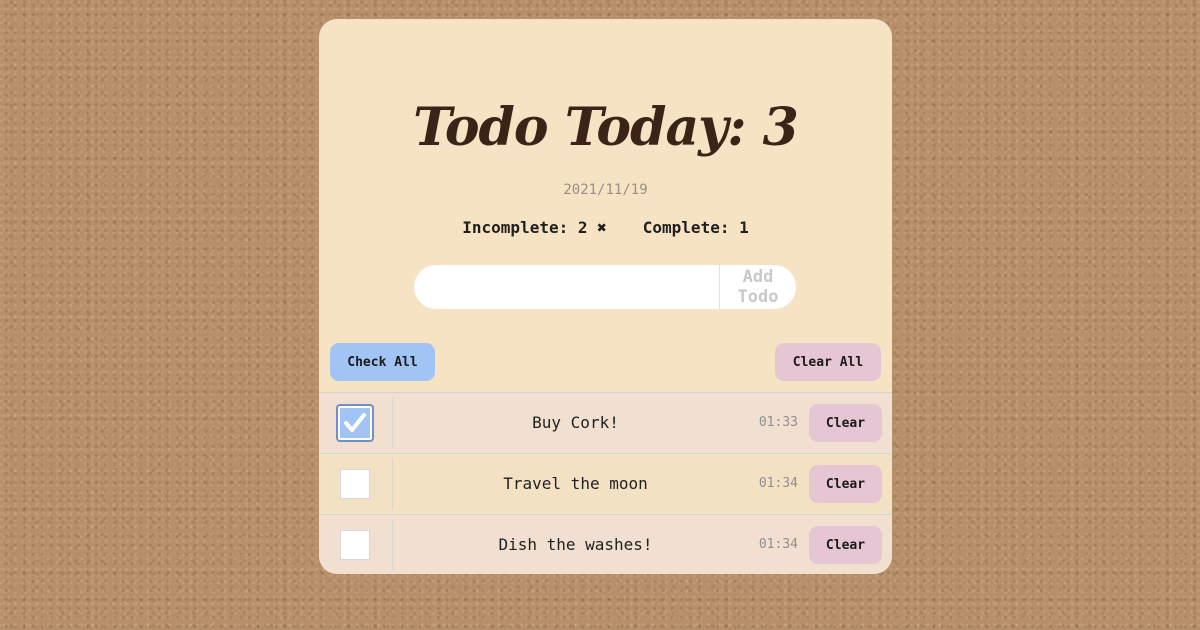  I want to click on page-title: Todo Today: 3, so click(606, 127).